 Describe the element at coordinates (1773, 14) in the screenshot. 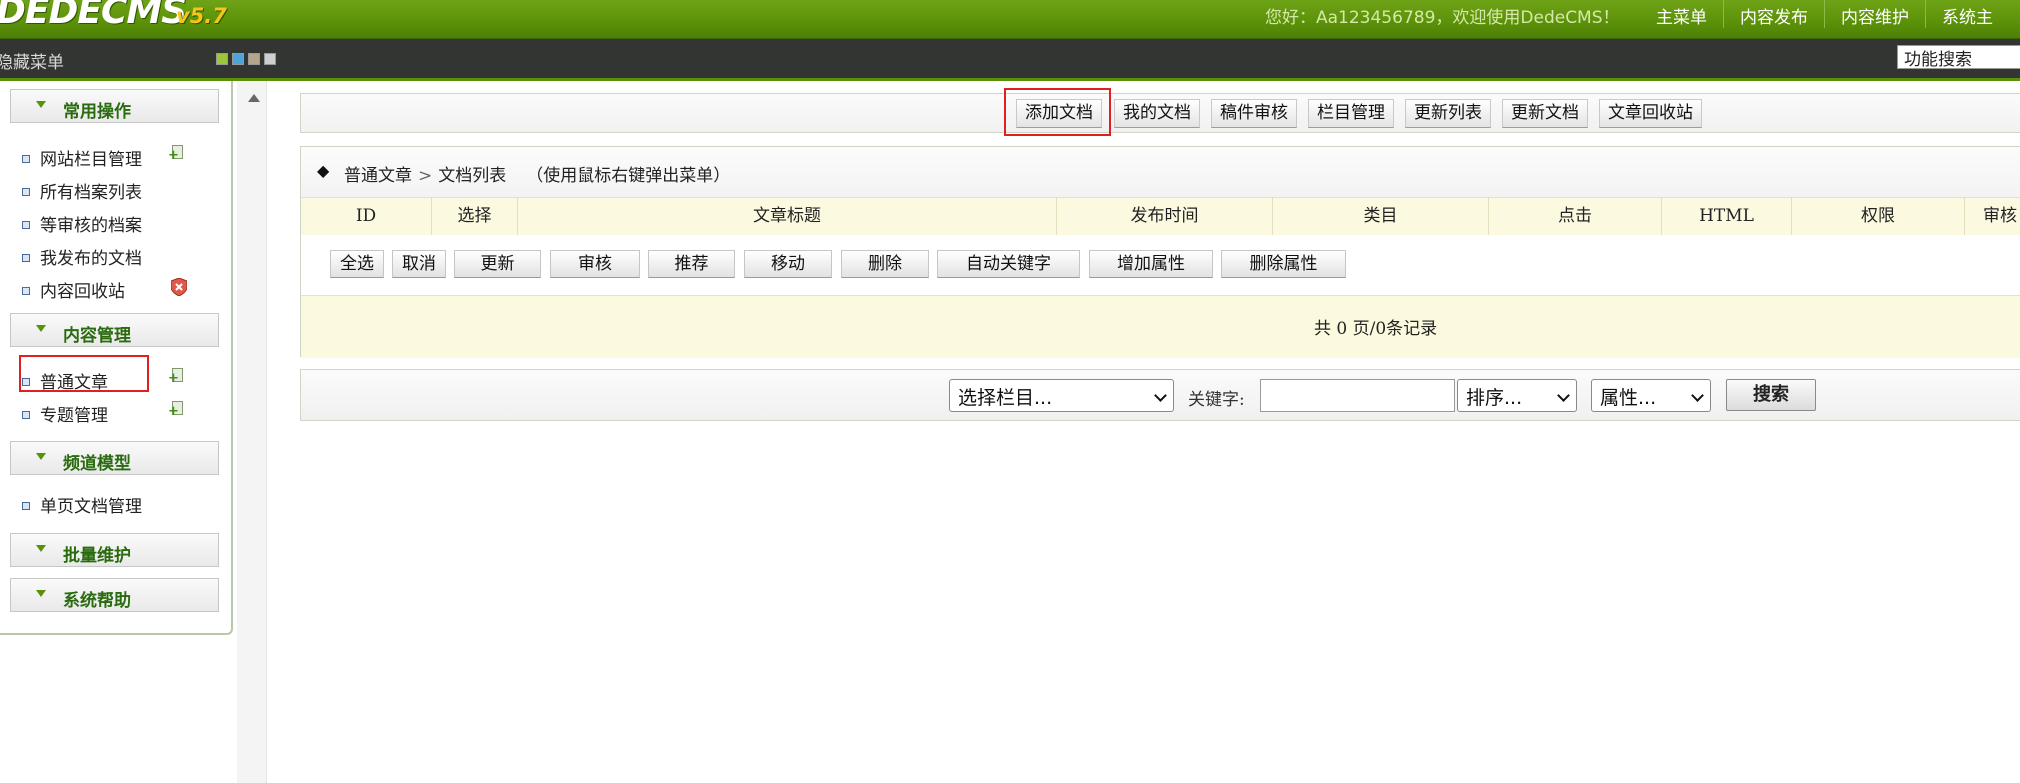

I see `top-nav-content-publish: 内容发布` at that location.